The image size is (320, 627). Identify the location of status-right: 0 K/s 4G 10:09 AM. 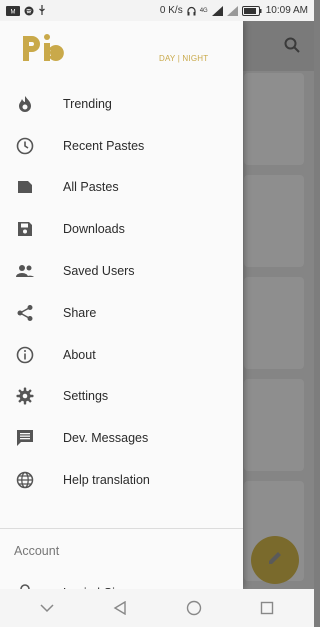
(234, 10).